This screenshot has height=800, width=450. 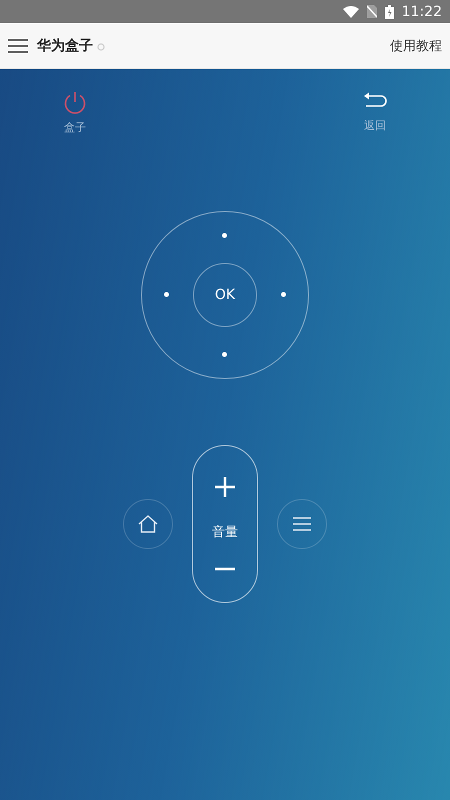 What do you see at coordinates (225, 532) in the screenshot?
I see `volume-label: 音量` at bounding box center [225, 532].